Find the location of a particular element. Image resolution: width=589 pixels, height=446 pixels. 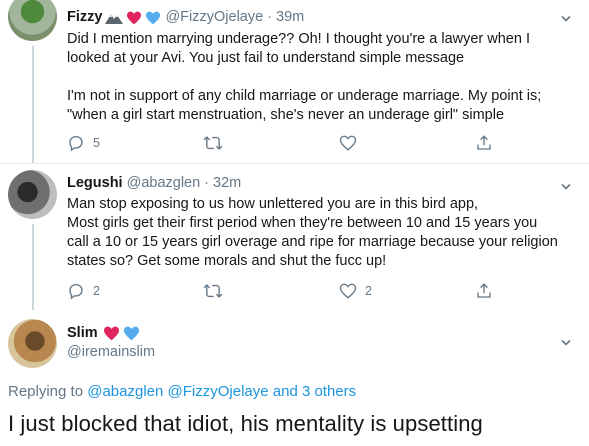

tweet-1-actions: 5 is located at coordinates (280, 143).